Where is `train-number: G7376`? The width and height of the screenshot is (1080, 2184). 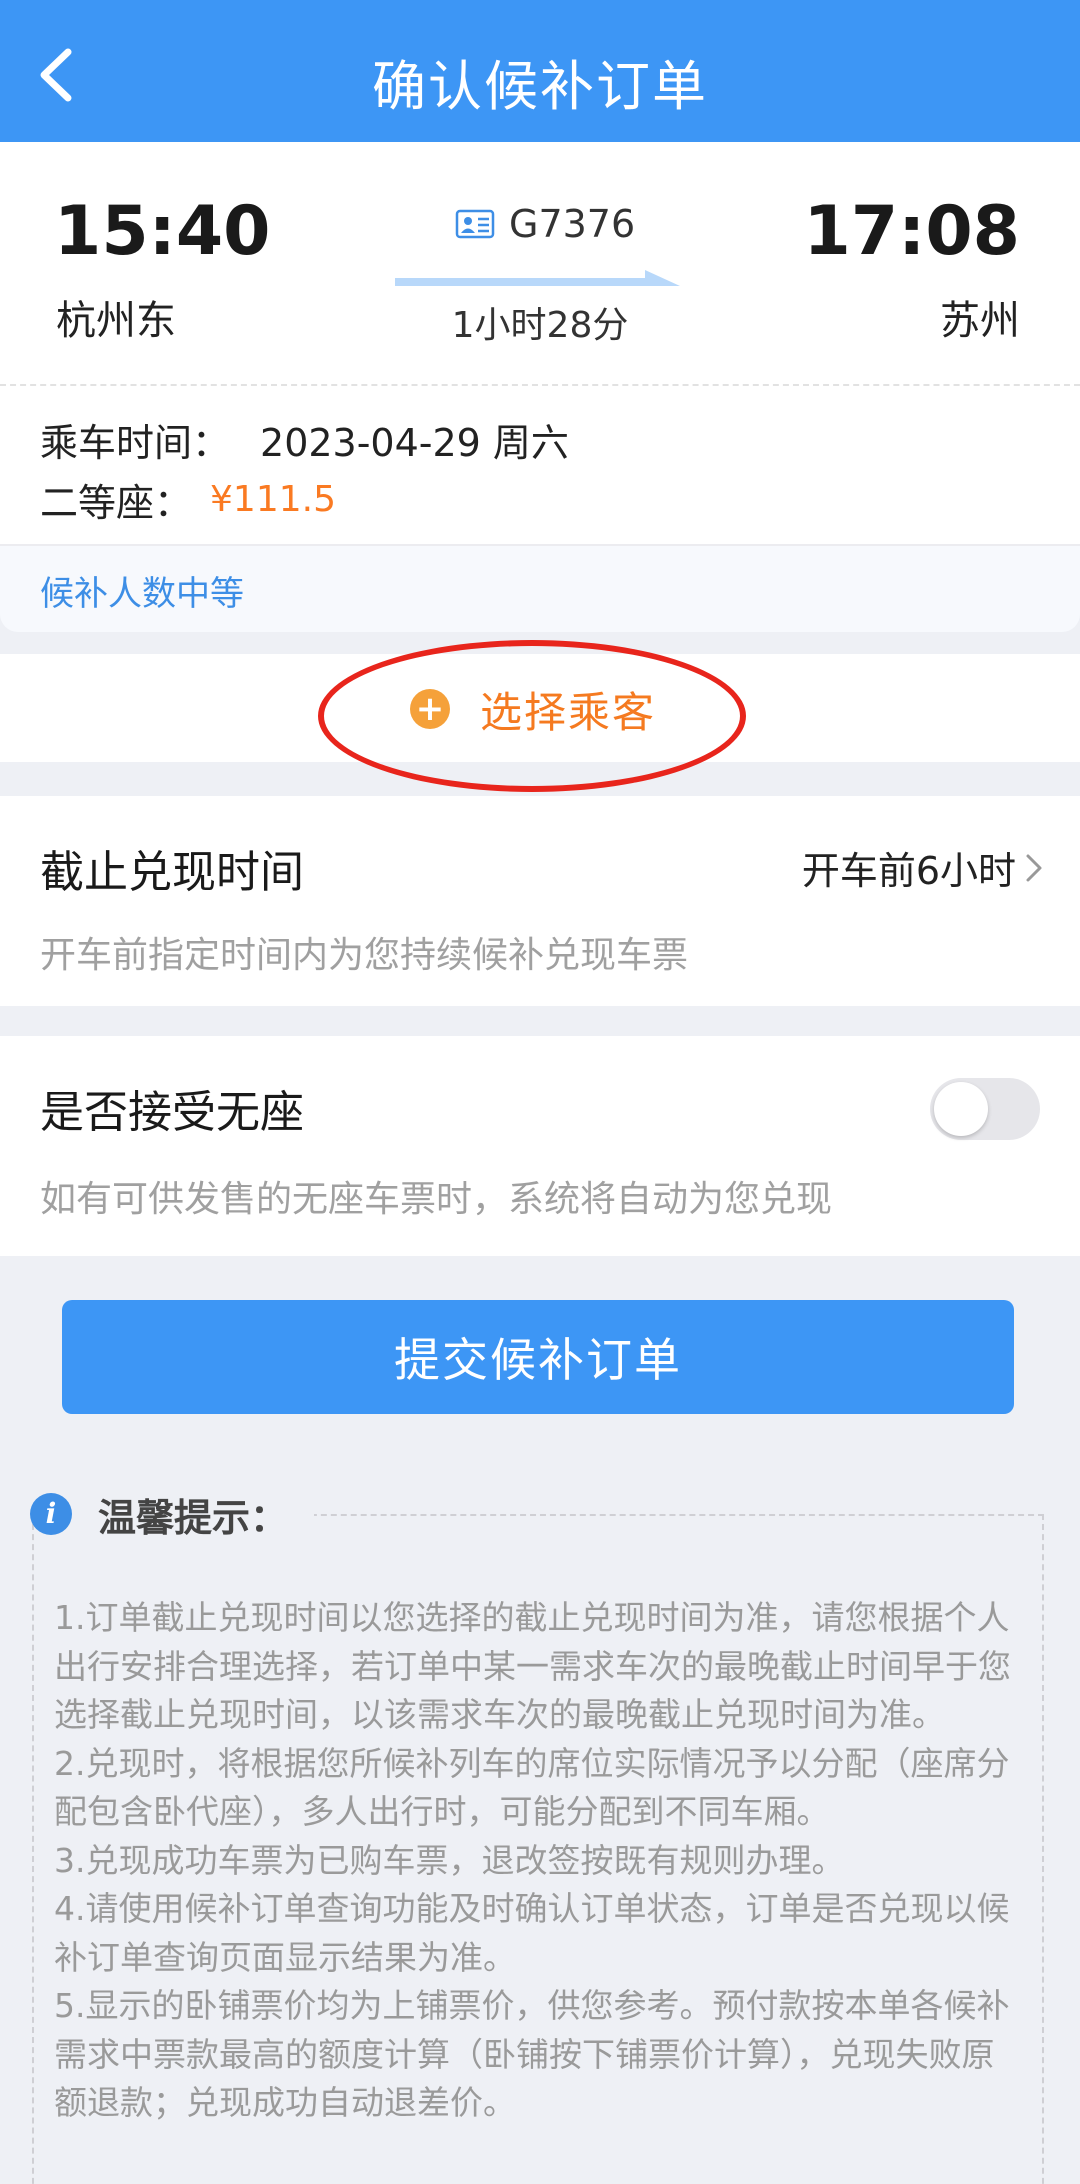
train-number: G7376 is located at coordinates (572, 224).